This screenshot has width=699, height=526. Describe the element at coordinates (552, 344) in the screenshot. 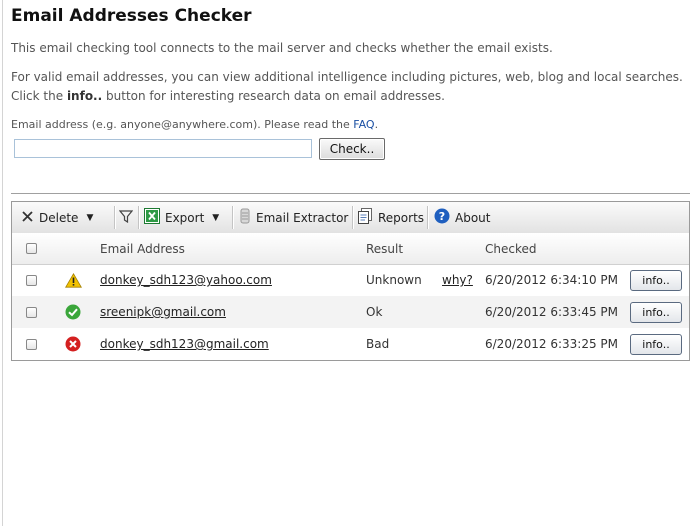

I see `row-checked-time: 6/20/2012 6:33:25 PM` at that location.